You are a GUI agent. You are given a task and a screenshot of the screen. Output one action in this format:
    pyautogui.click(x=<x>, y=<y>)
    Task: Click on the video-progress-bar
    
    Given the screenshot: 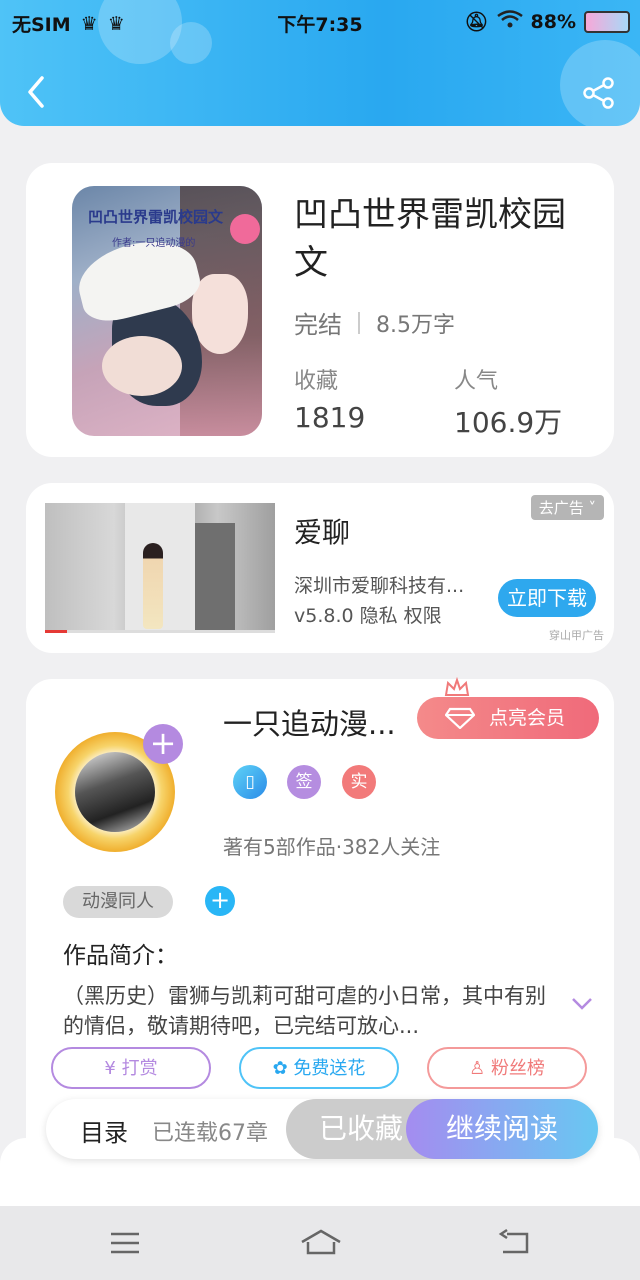 What is the action you would take?
    pyautogui.click(x=160, y=631)
    